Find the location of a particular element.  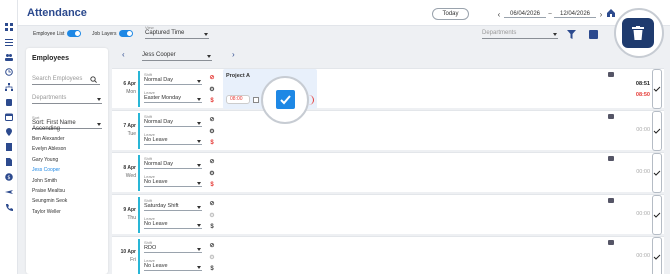

plane-icon is located at coordinates (9, 192).